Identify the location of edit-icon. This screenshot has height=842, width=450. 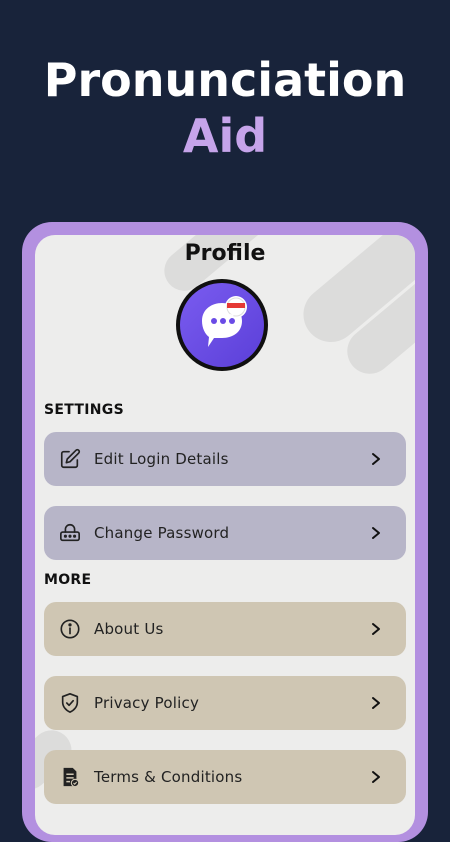
(70, 459).